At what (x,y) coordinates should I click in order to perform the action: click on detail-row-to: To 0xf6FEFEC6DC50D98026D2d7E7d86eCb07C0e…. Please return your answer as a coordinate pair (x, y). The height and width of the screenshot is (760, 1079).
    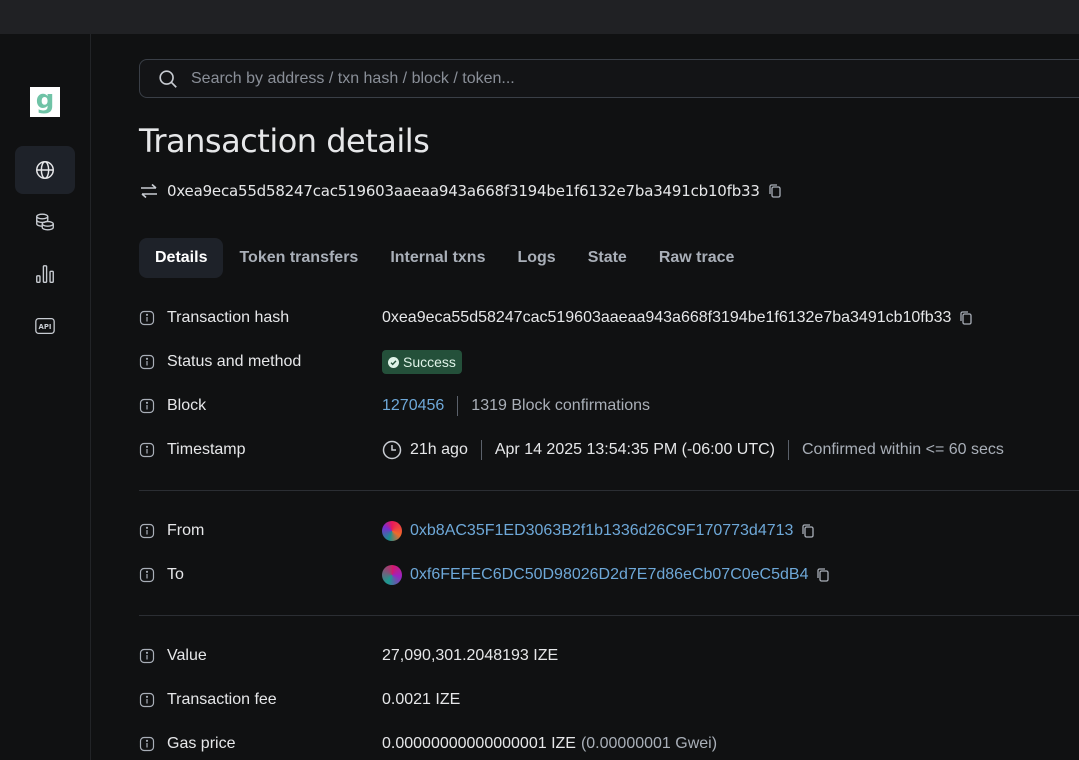
    Looking at the image, I should click on (609, 575).